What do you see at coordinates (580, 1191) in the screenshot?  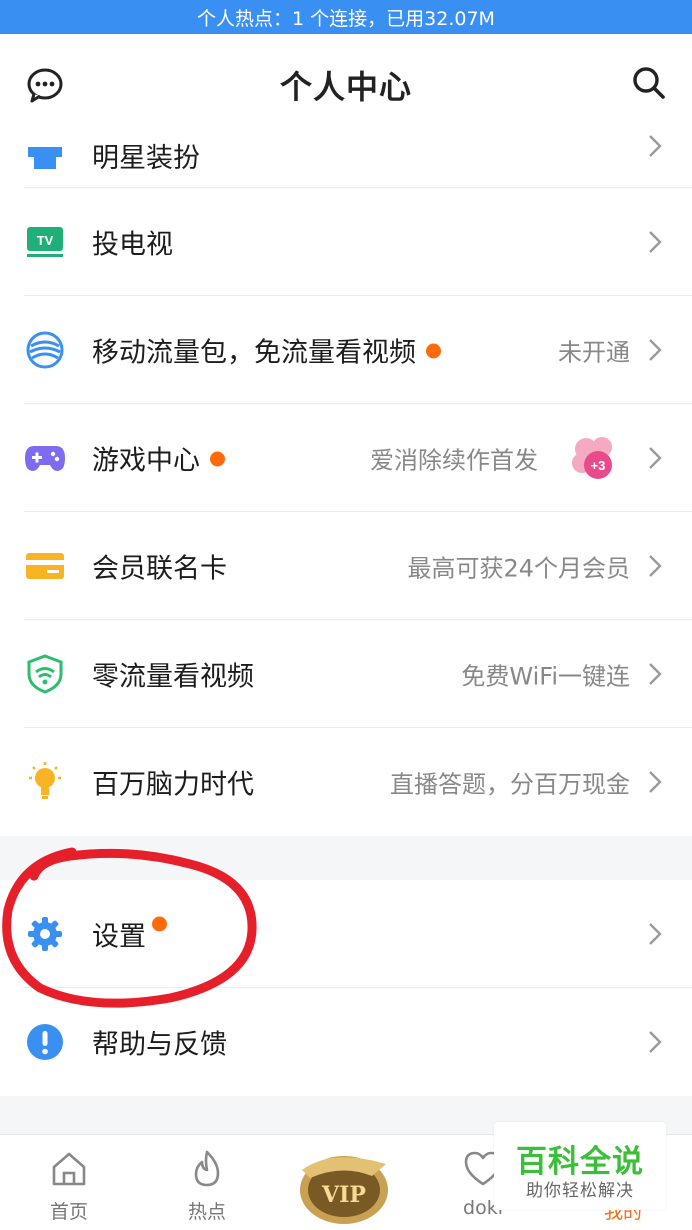 I see `watermark-subtitle: 助你轻松解决` at bounding box center [580, 1191].